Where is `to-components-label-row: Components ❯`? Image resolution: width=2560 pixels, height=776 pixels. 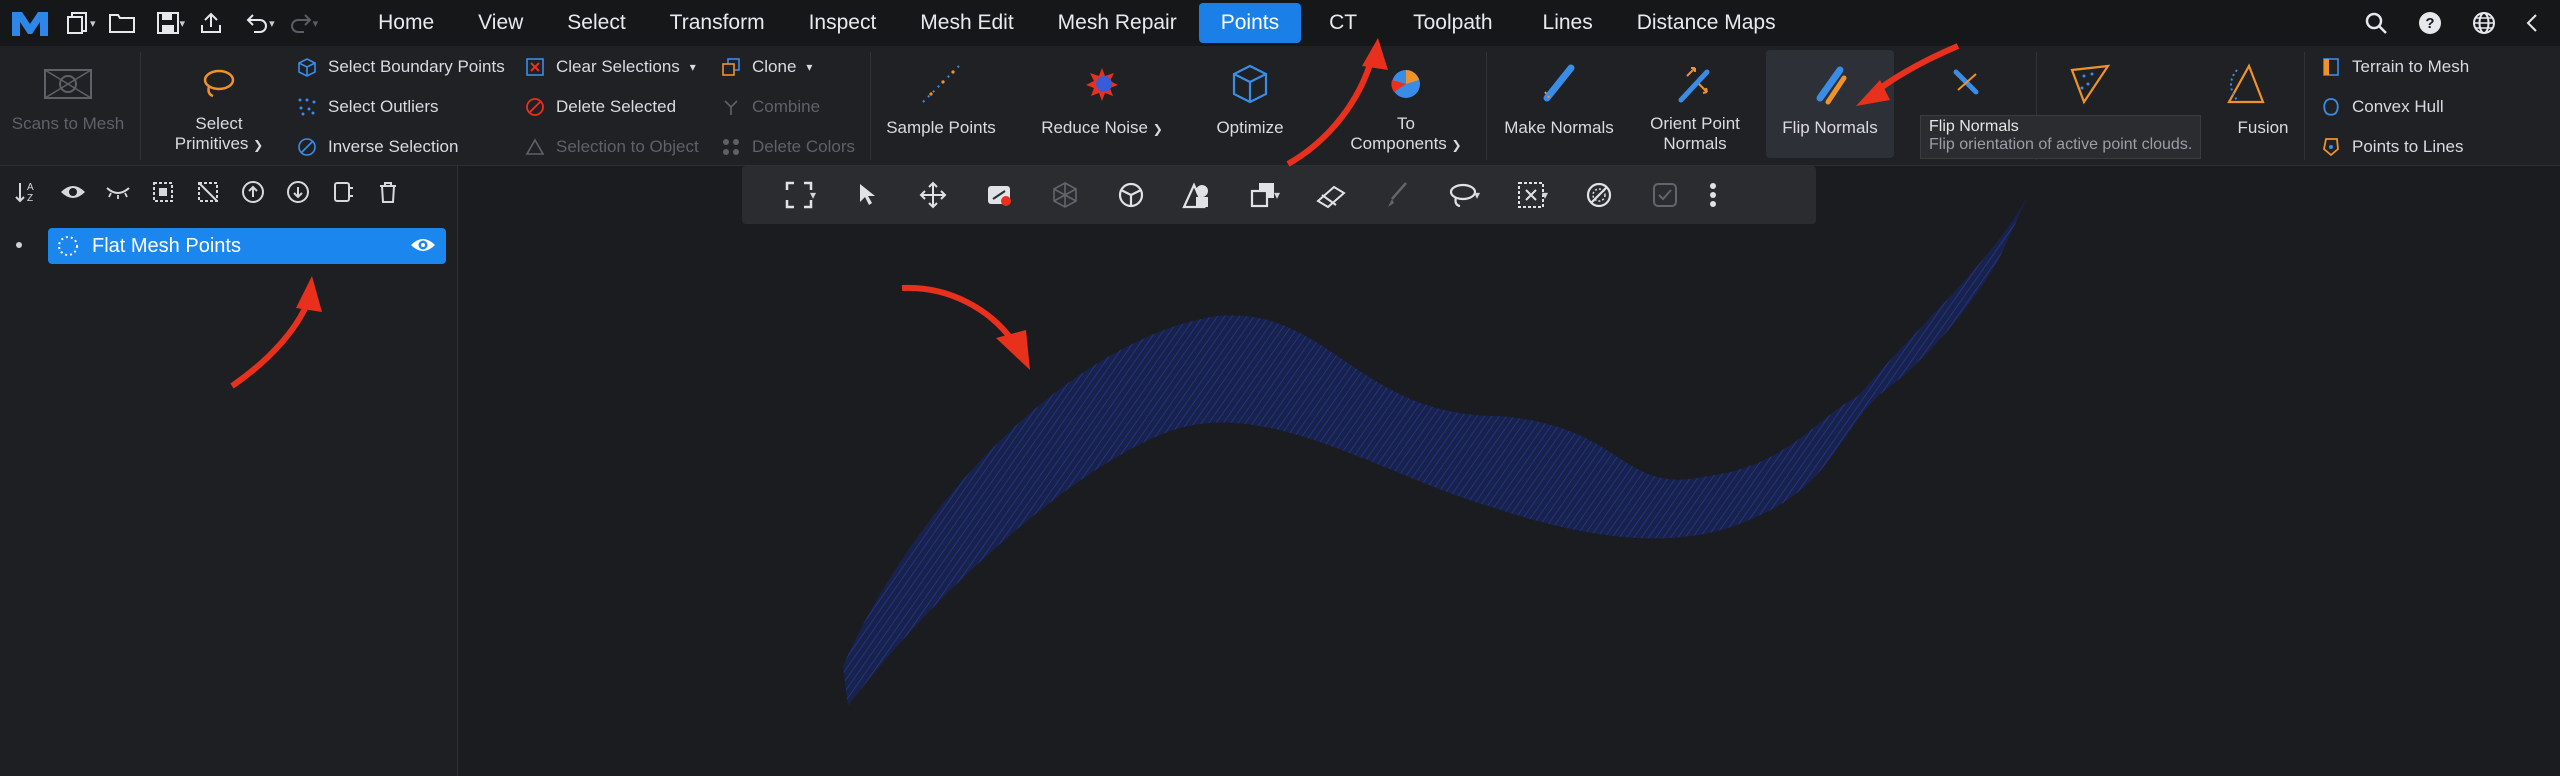
to-components-label-row: Components ❯ is located at coordinates (1405, 144).